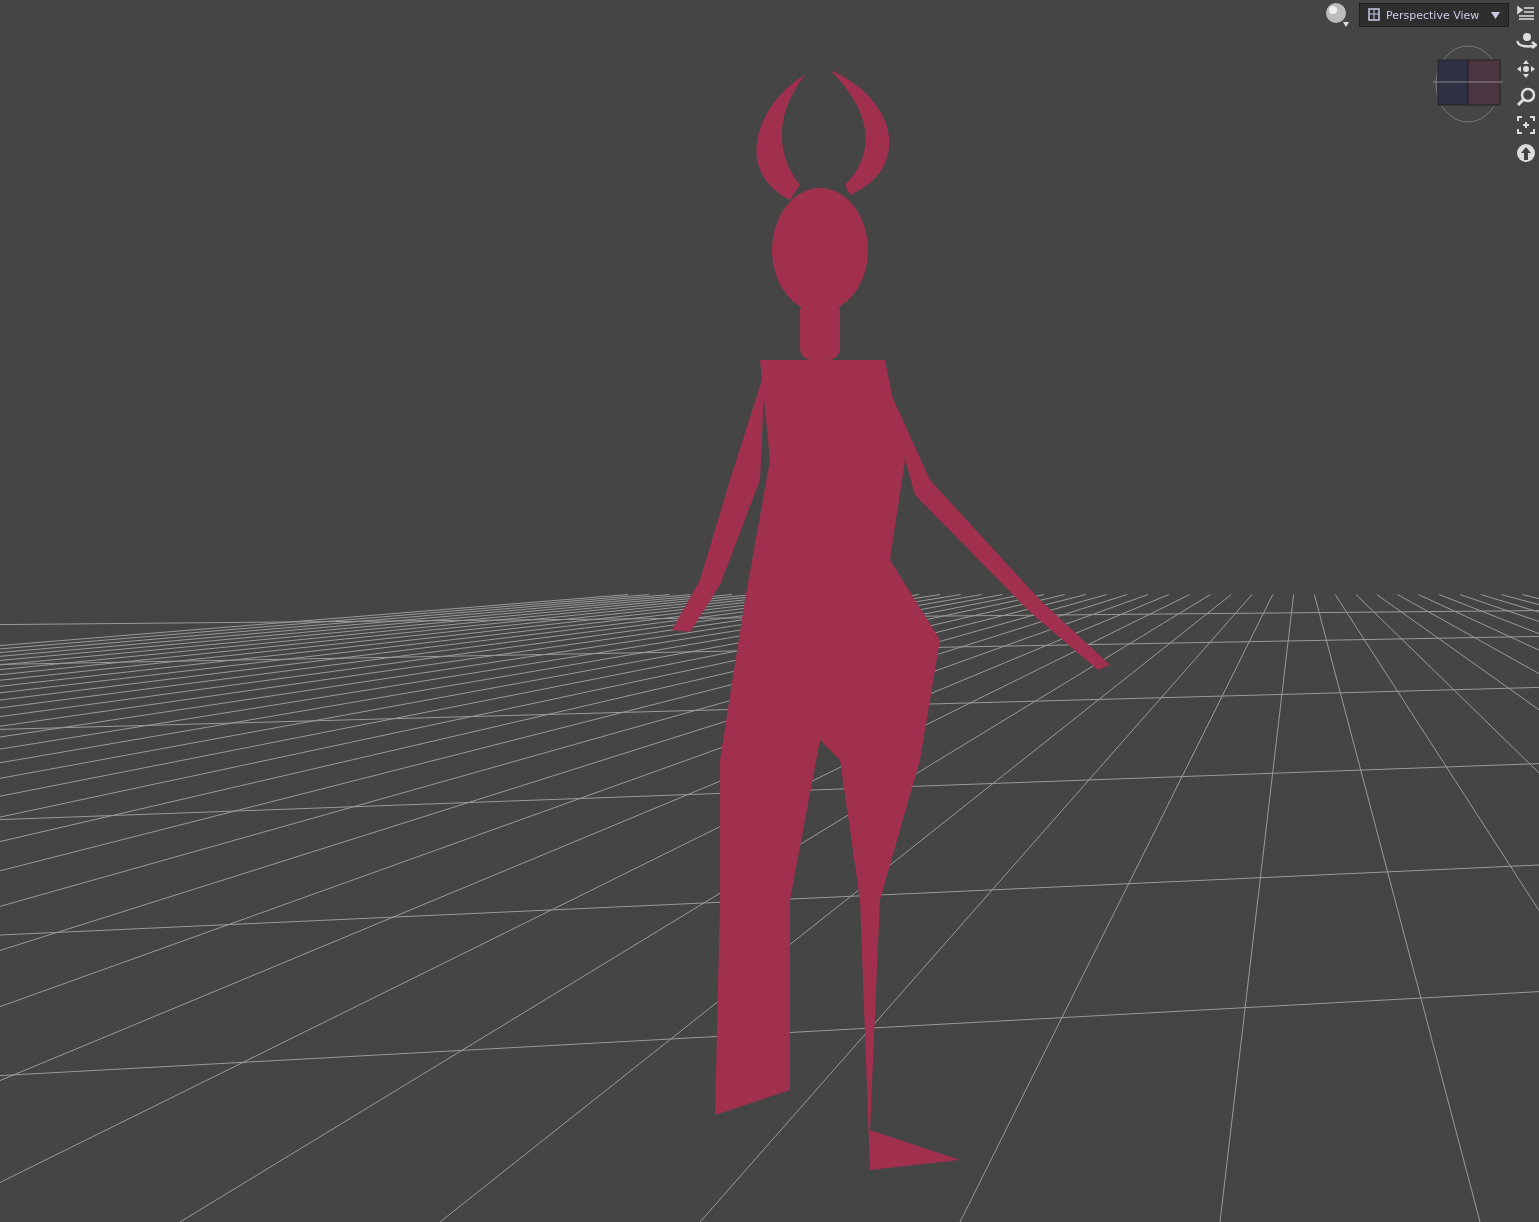  Describe the element at coordinates (1434, 15) in the screenshot. I see `view-dropdown: Perspective View` at that location.